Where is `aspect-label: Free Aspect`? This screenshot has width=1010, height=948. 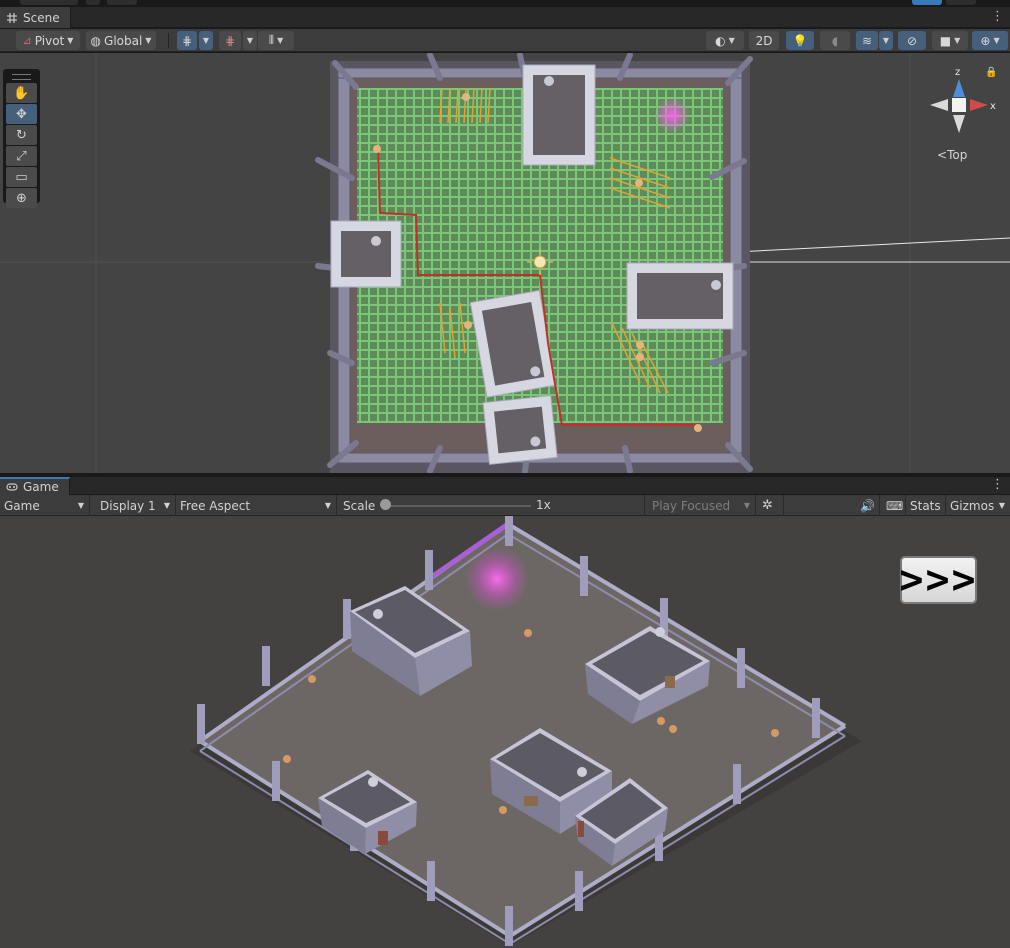 aspect-label: Free Aspect is located at coordinates (215, 505).